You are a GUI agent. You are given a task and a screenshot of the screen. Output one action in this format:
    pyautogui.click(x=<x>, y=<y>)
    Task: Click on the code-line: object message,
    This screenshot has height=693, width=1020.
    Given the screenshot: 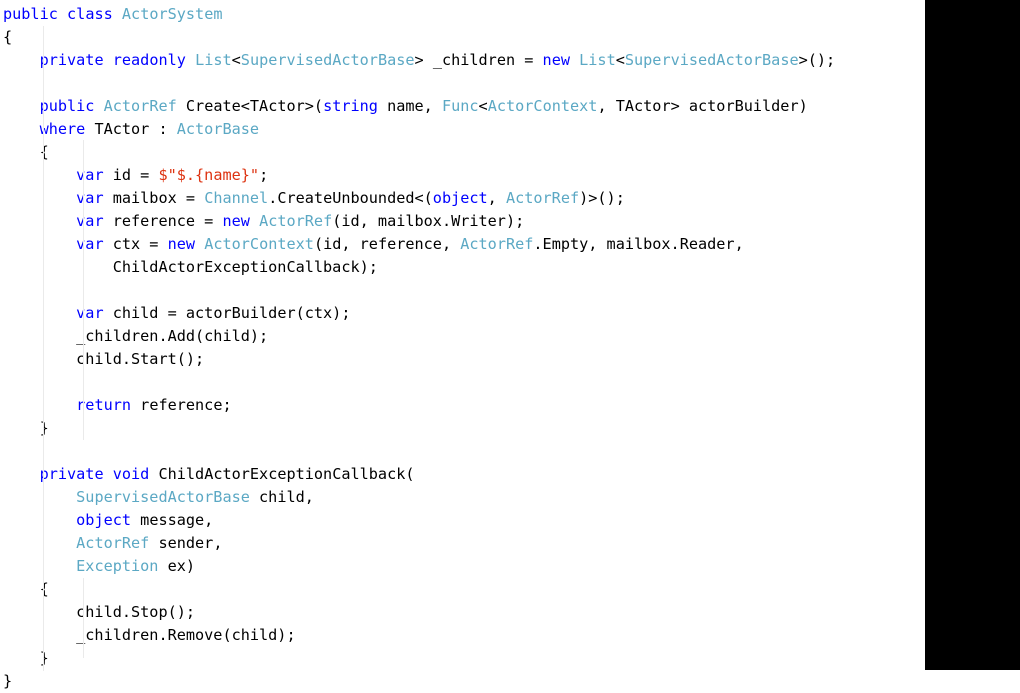 What is the action you would take?
    pyautogui.click(x=511, y=520)
    